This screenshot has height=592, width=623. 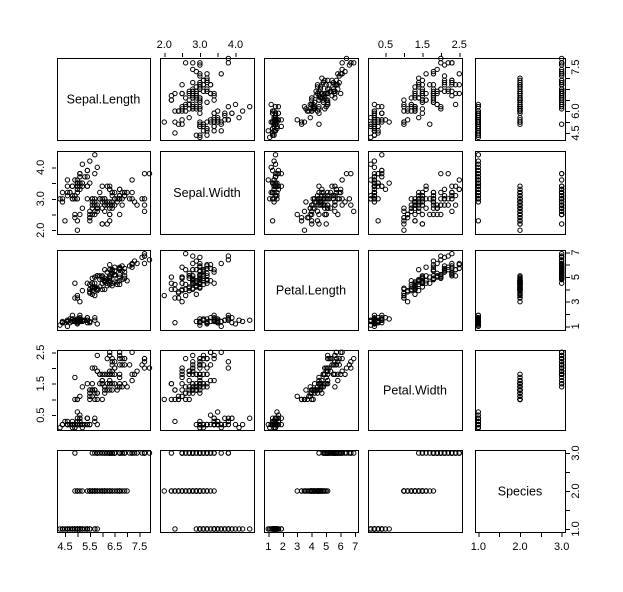 What do you see at coordinates (576, 110) in the screenshot?
I see `axis-tick-label: 6.0` at bounding box center [576, 110].